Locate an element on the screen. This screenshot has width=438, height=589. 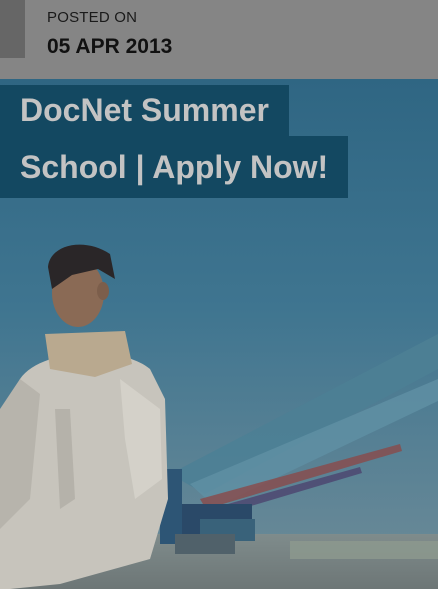
post-title-line-2: School | Apply Now! is located at coordinates (174, 167).